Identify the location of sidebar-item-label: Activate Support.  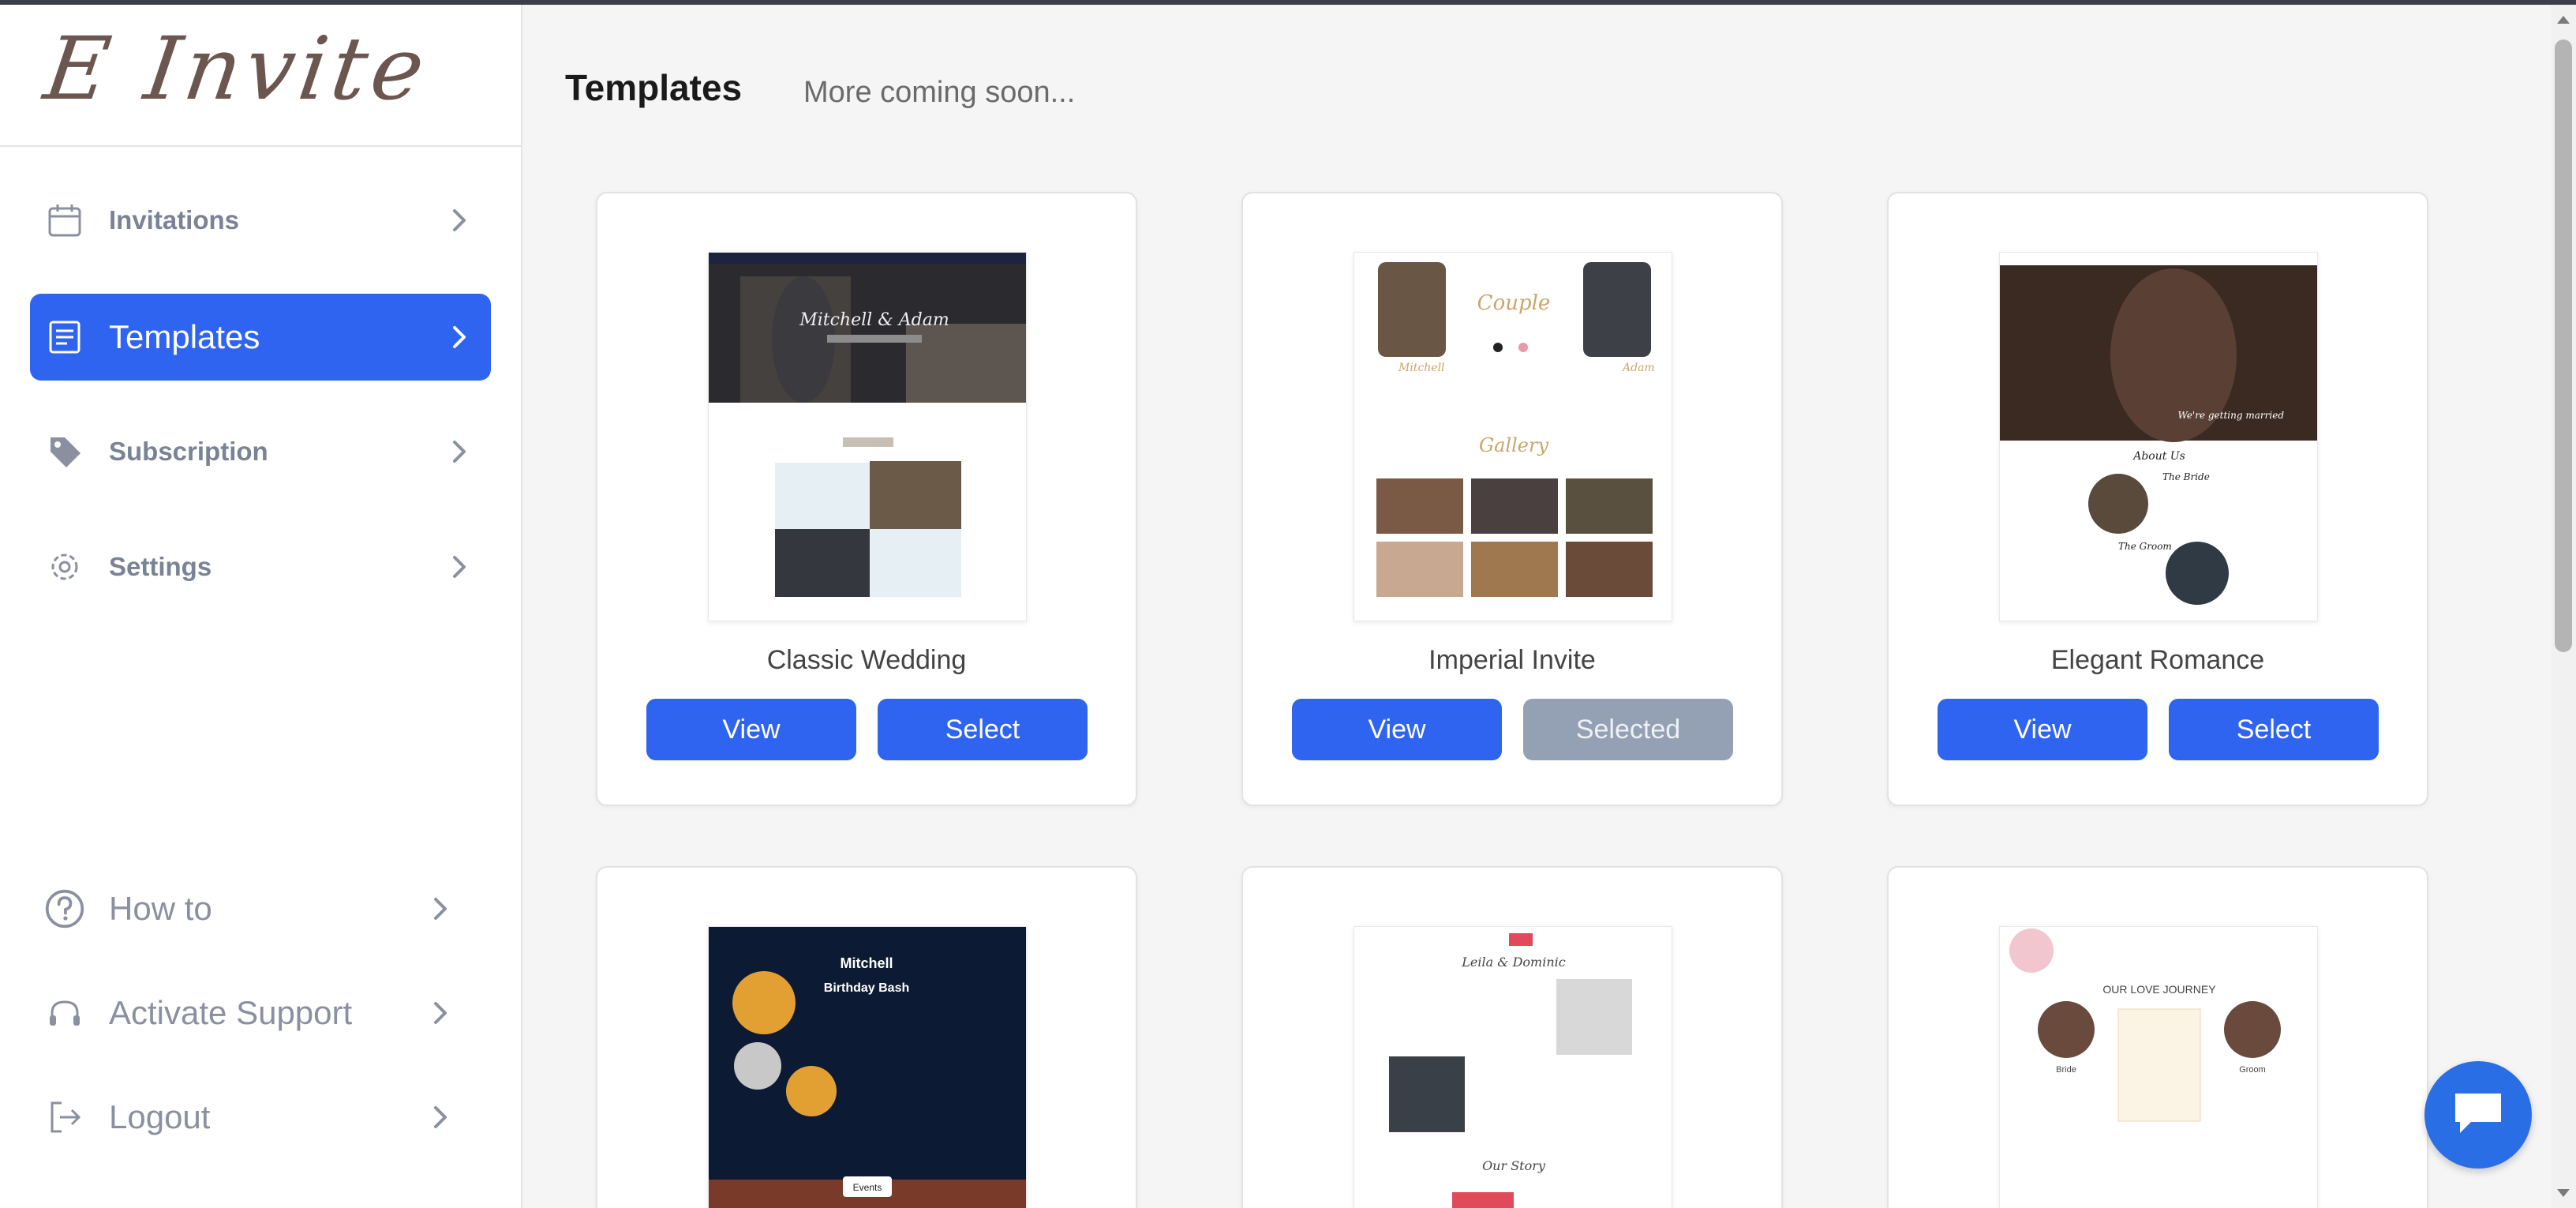
(231, 1012).